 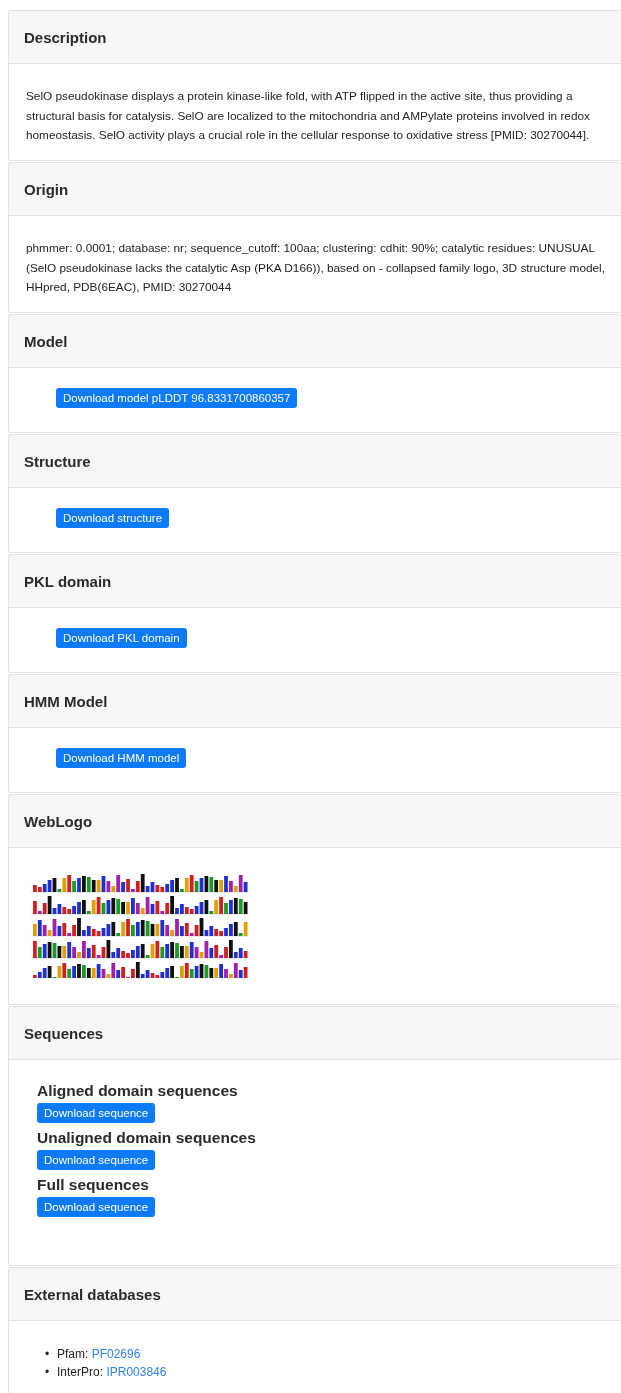 What do you see at coordinates (68, 581) in the screenshot?
I see `section-title: PKL domain` at bounding box center [68, 581].